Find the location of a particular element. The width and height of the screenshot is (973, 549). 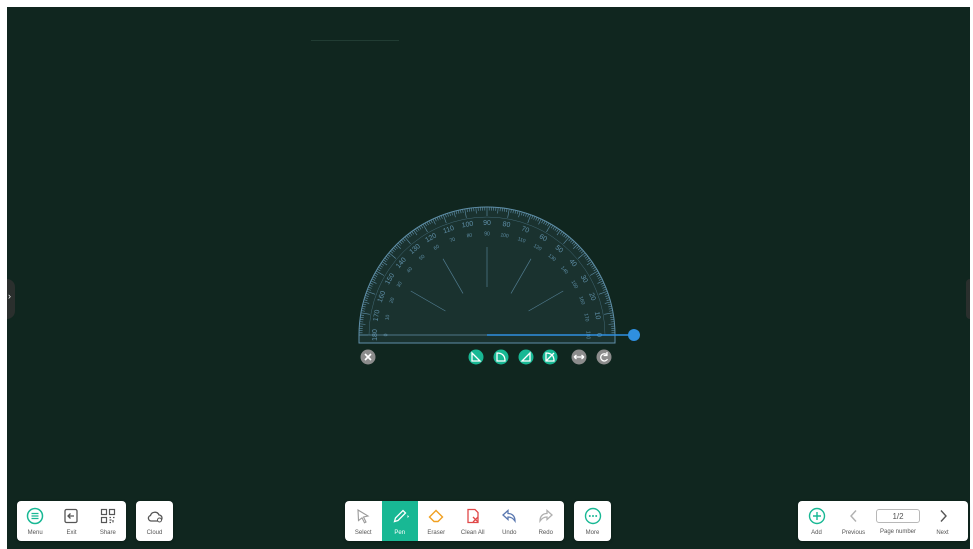

next-page-button: Next is located at coordinates (942, 521).